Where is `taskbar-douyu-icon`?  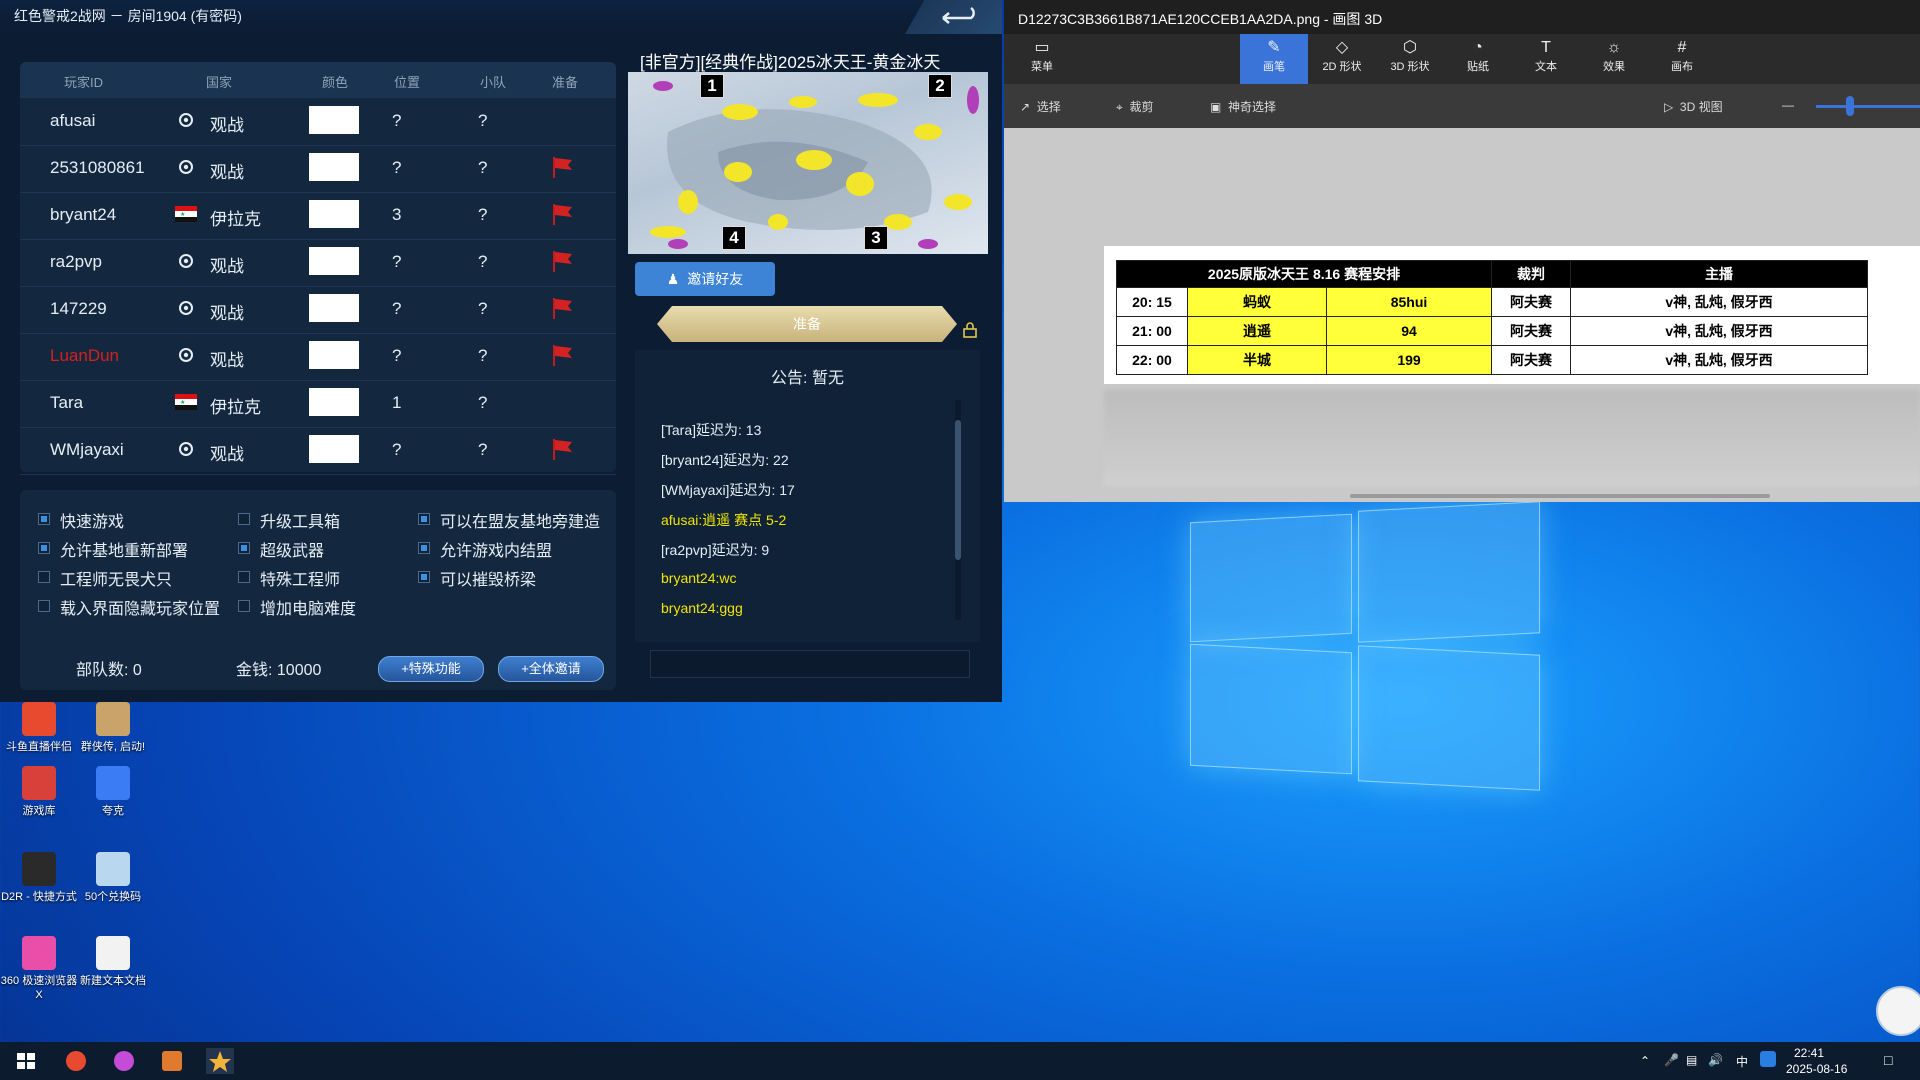 taskbar-douyu-icon is located at coordinates (76, 1061).